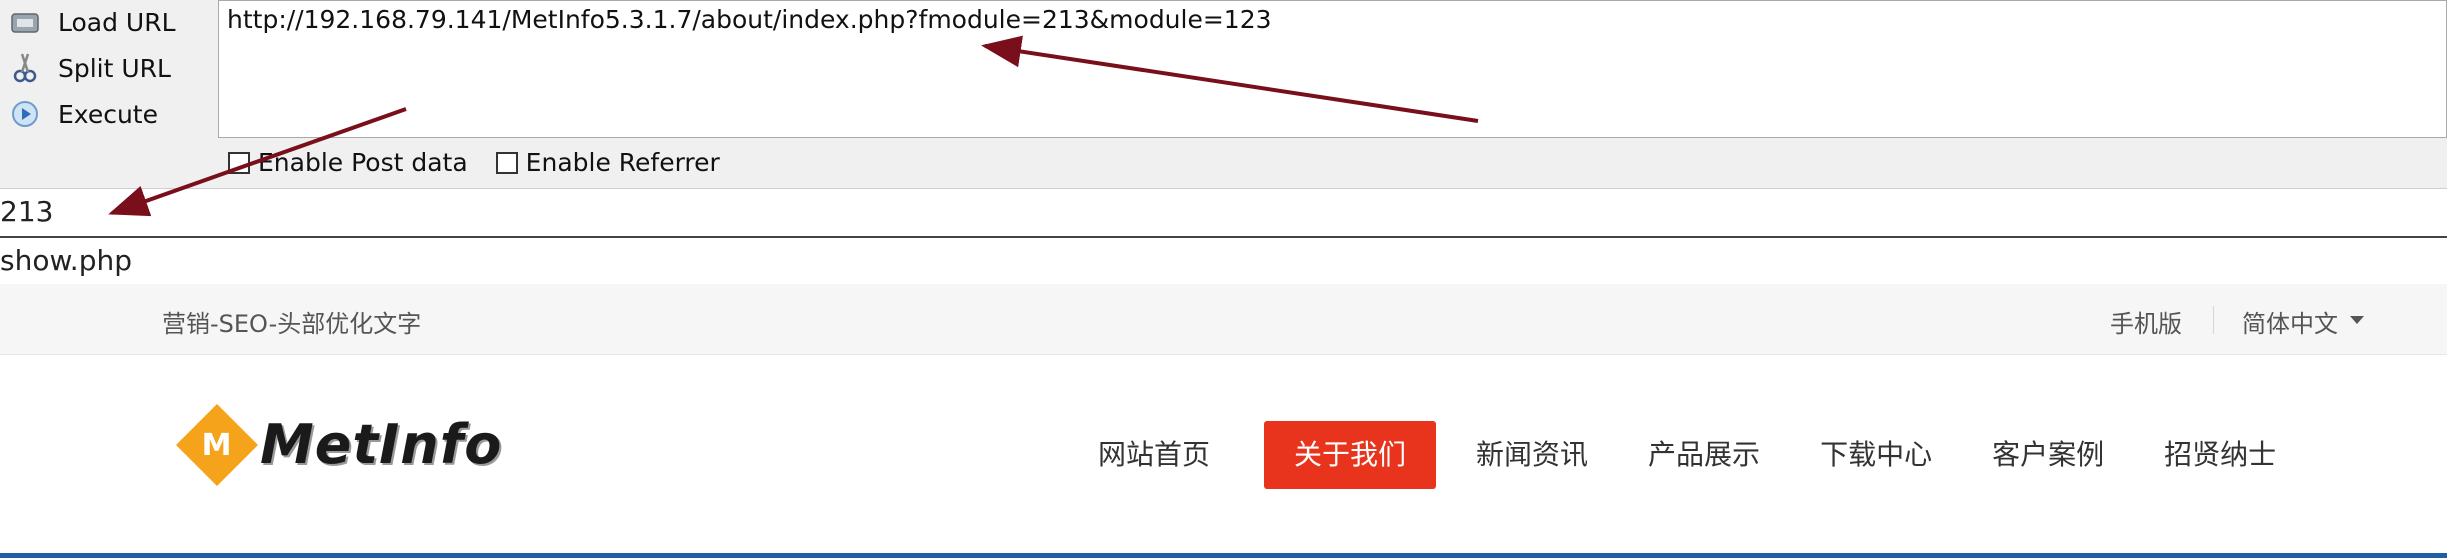 The width and height of the screenshot is (2447, 558). Describe the element at coordinates (25, 68) in the screenshot. I see `split-url-icon` at that location.